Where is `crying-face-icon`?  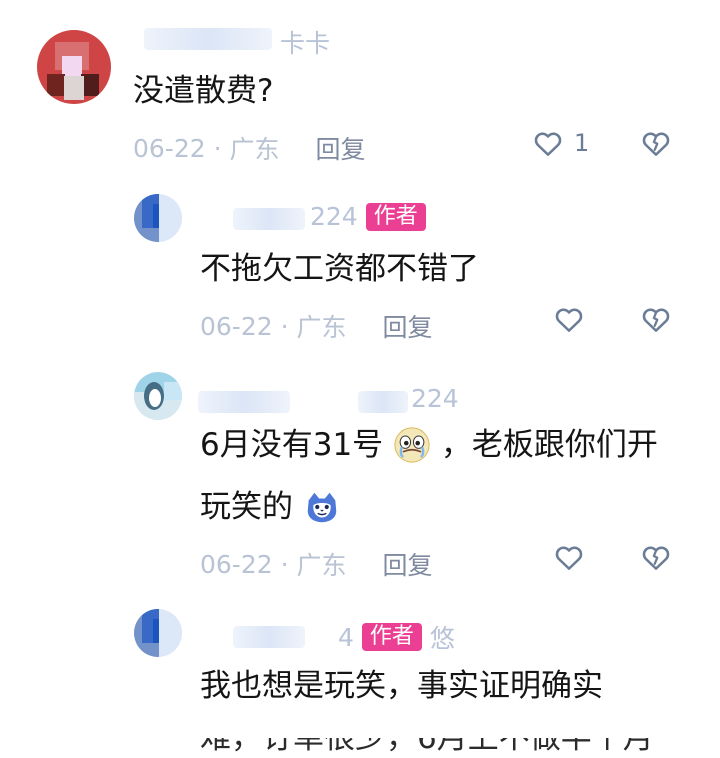 crying-face-icon is located at coordinates (412, 444).